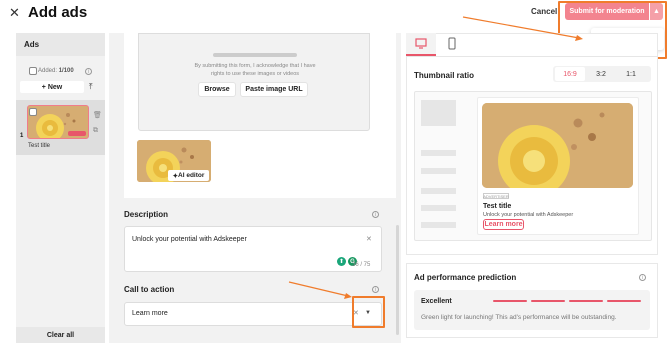 This screenshot has height=343, width=670. Describe the element at coordinates (465, 277) in the screenshot. I see `performance-label: Ad performance prediction` at that location.